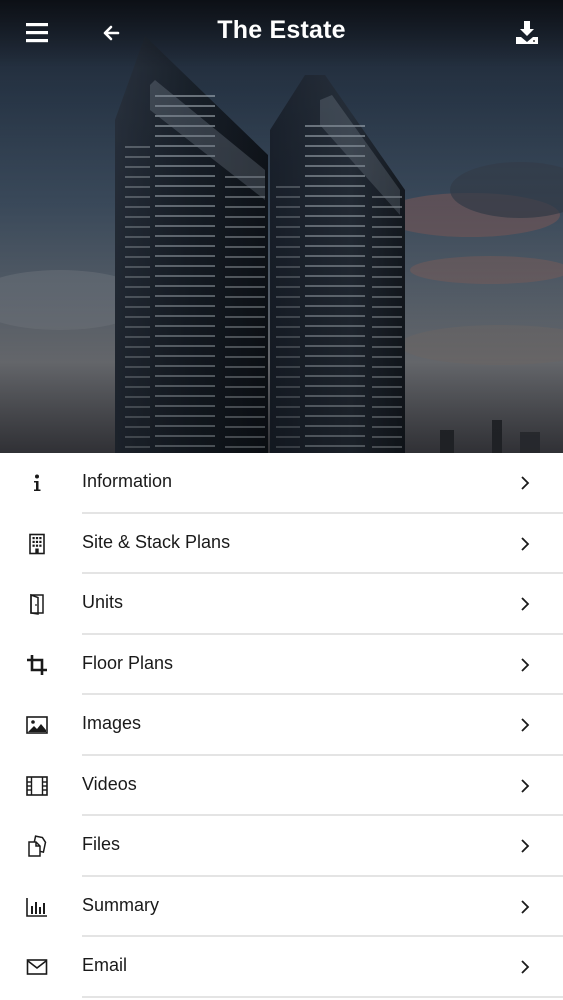  I want to click on menu-item-images: Images, so click(281, 725).